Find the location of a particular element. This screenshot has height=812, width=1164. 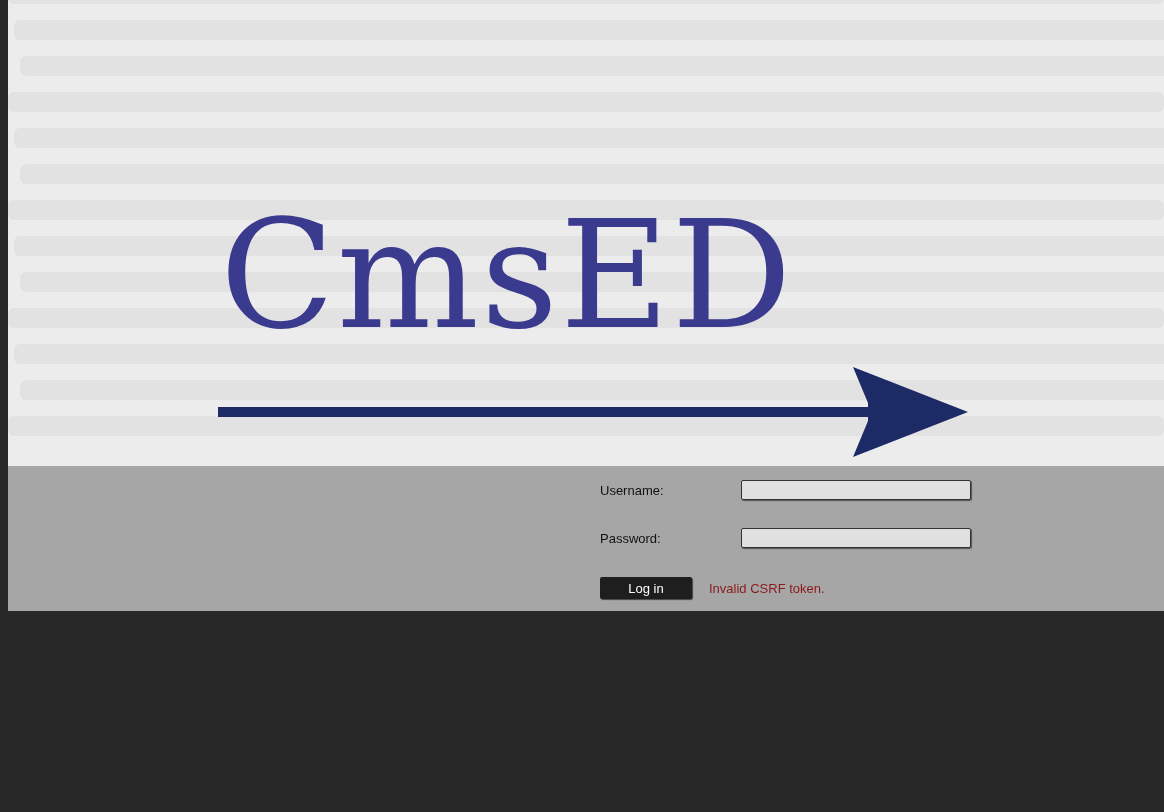

field-label: Password: is located at coordinates (631, 538).